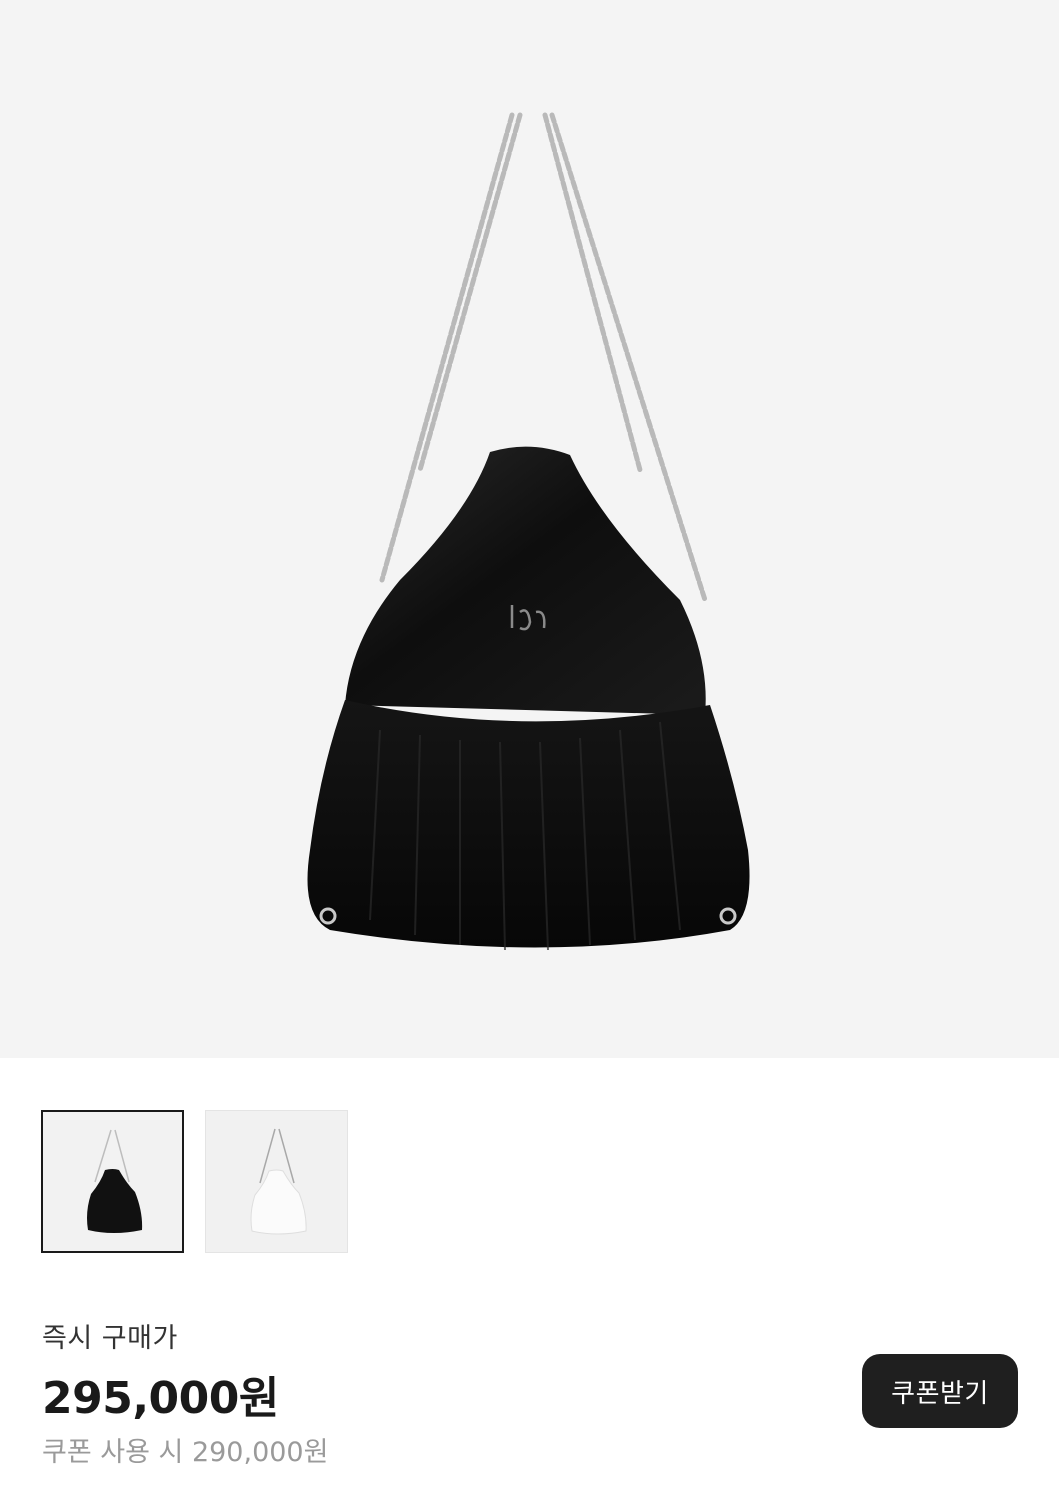 The height and width of the screenshot is (1500, 1059). Describe the element at coordinates (276, 1181) in the screenshot. I see `thumbnail-white-bag` at that location.